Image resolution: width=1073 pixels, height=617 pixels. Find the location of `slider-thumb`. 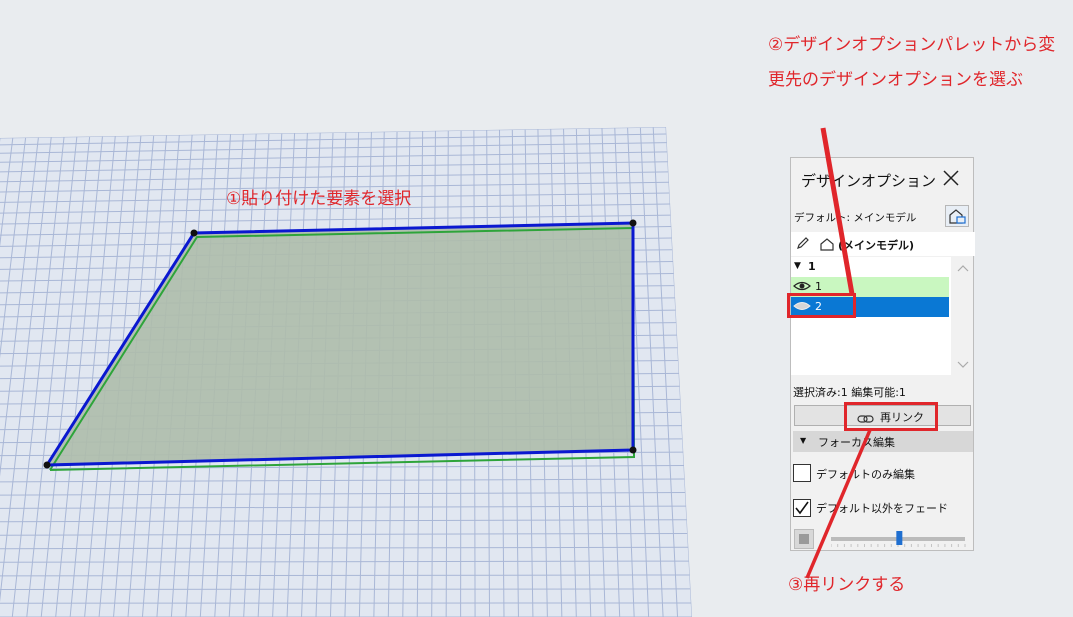

slider-thumb is located at coordinates (899, 538).